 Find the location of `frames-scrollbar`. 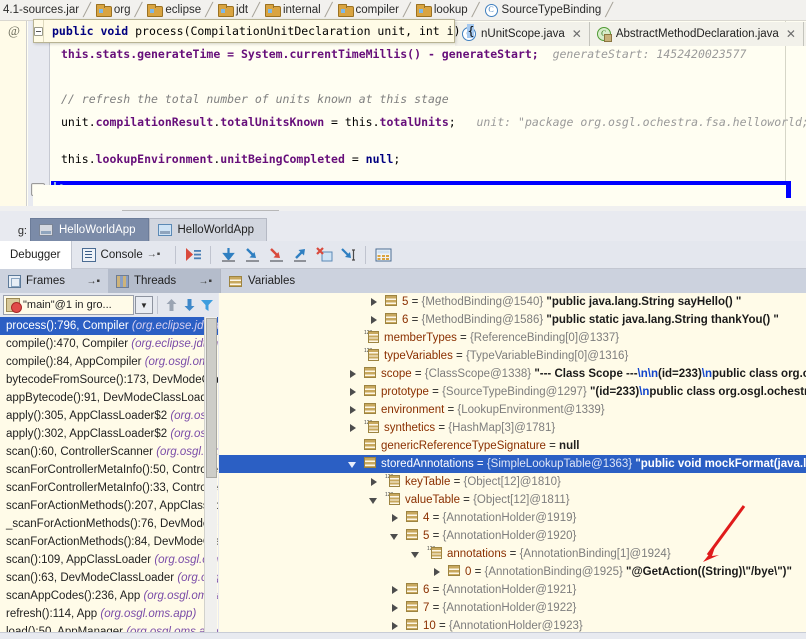

frames-scrollbar is located at coordinates (210, 478).